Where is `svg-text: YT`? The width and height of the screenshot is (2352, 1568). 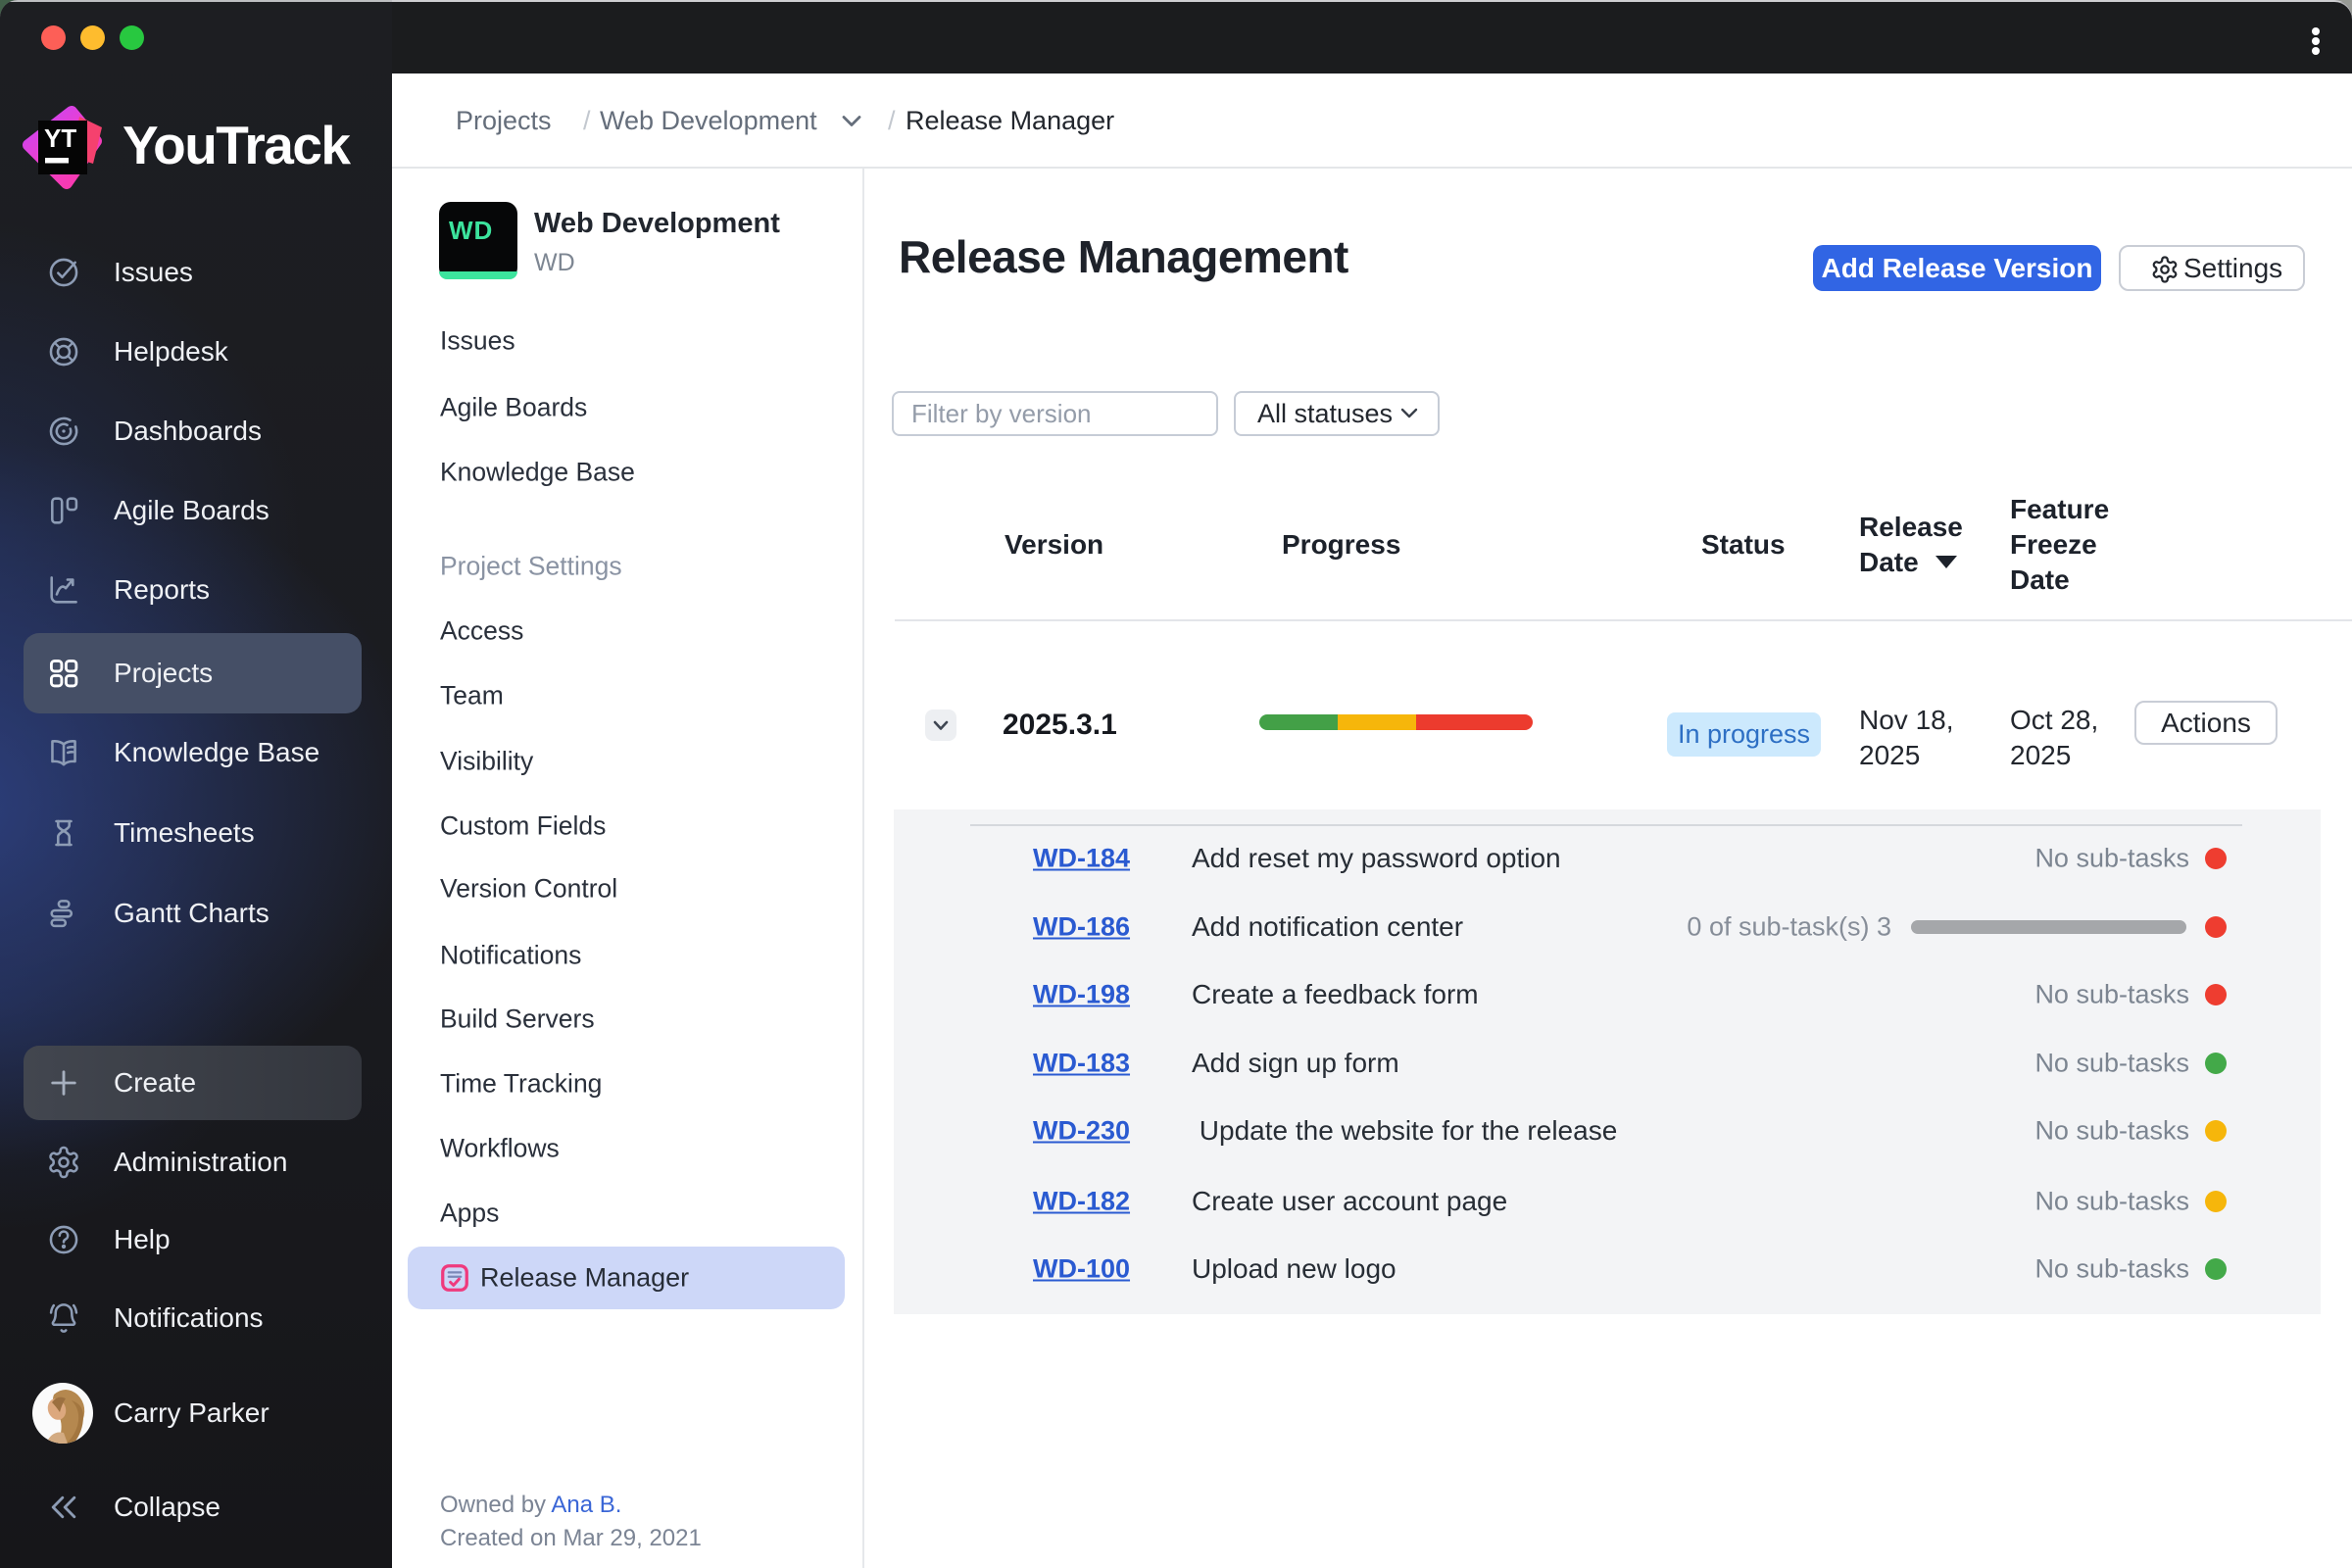 svg-text: YT is located at coordinates (60, 138).